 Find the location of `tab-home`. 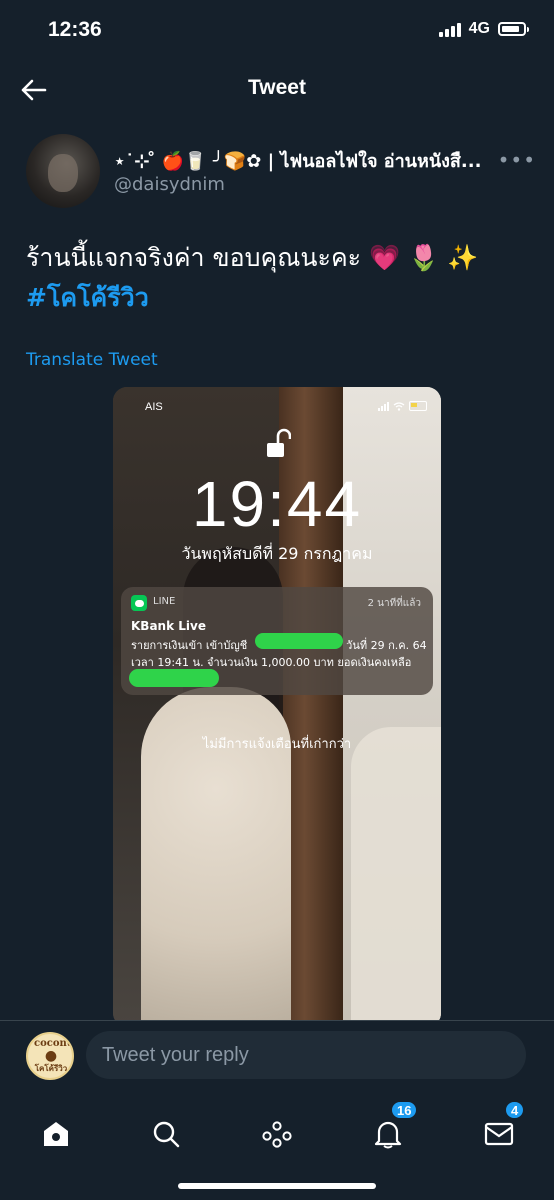

tab-home is located at coordinates (56, 1134).